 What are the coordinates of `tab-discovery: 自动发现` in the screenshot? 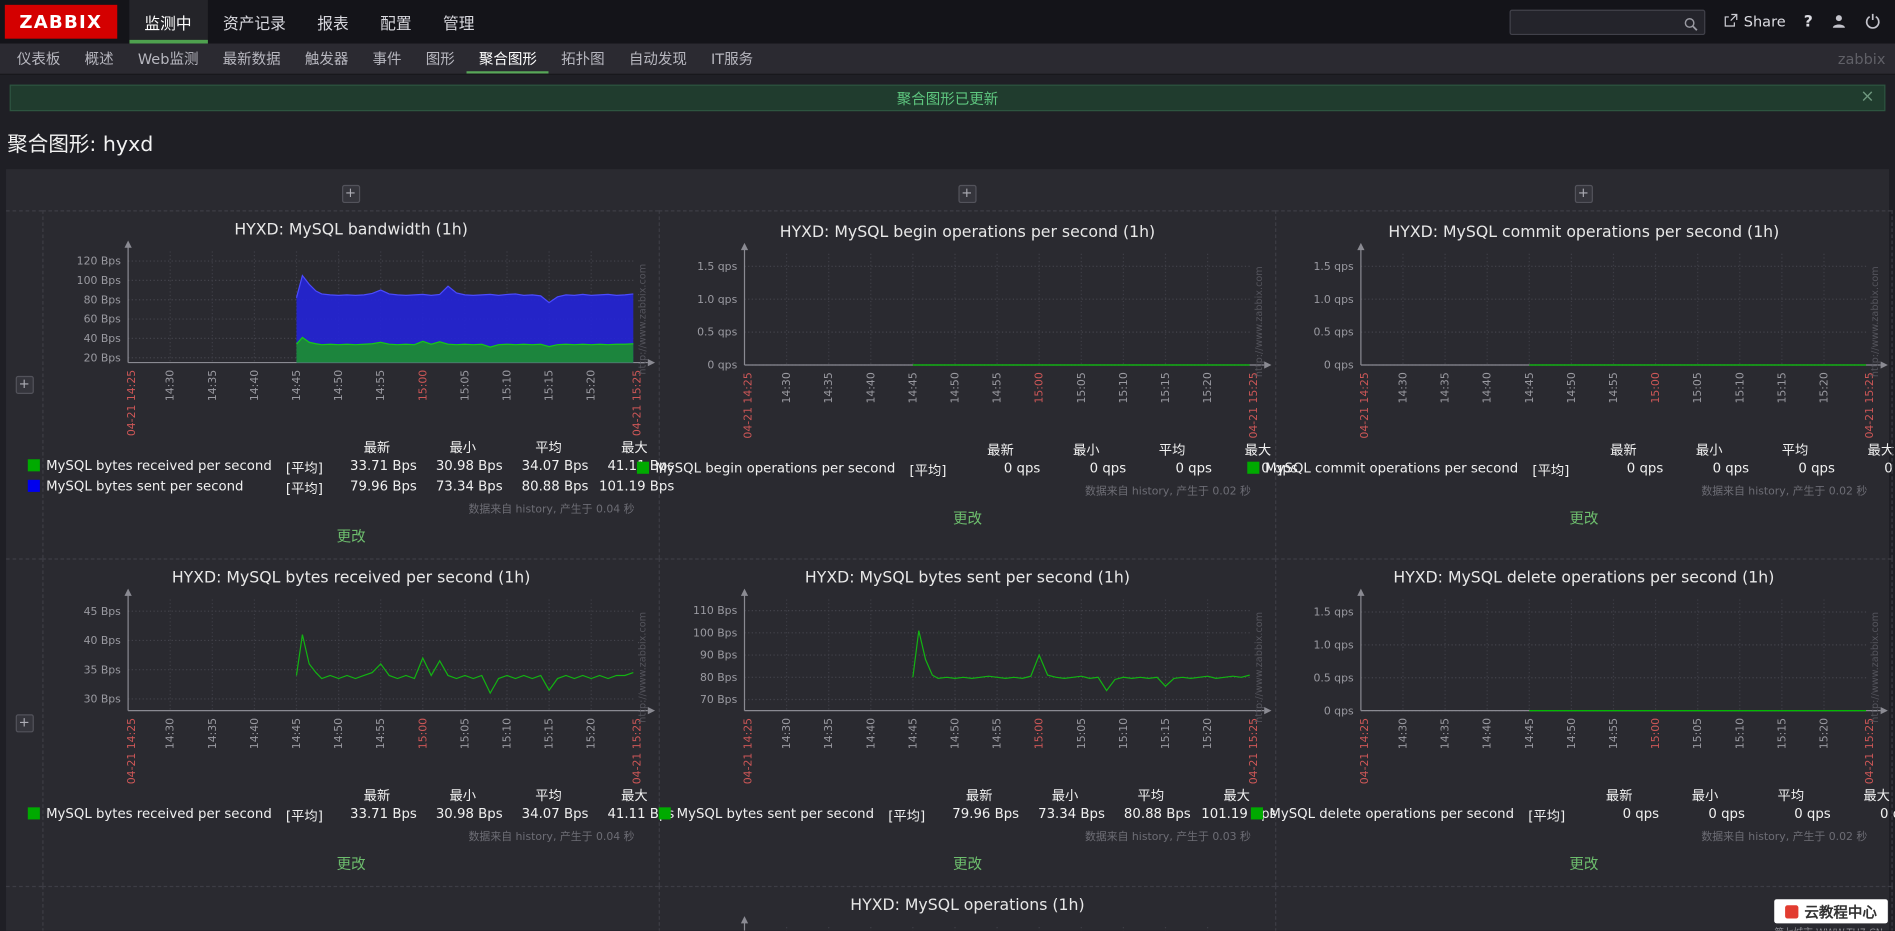 It's located at (658, 59).